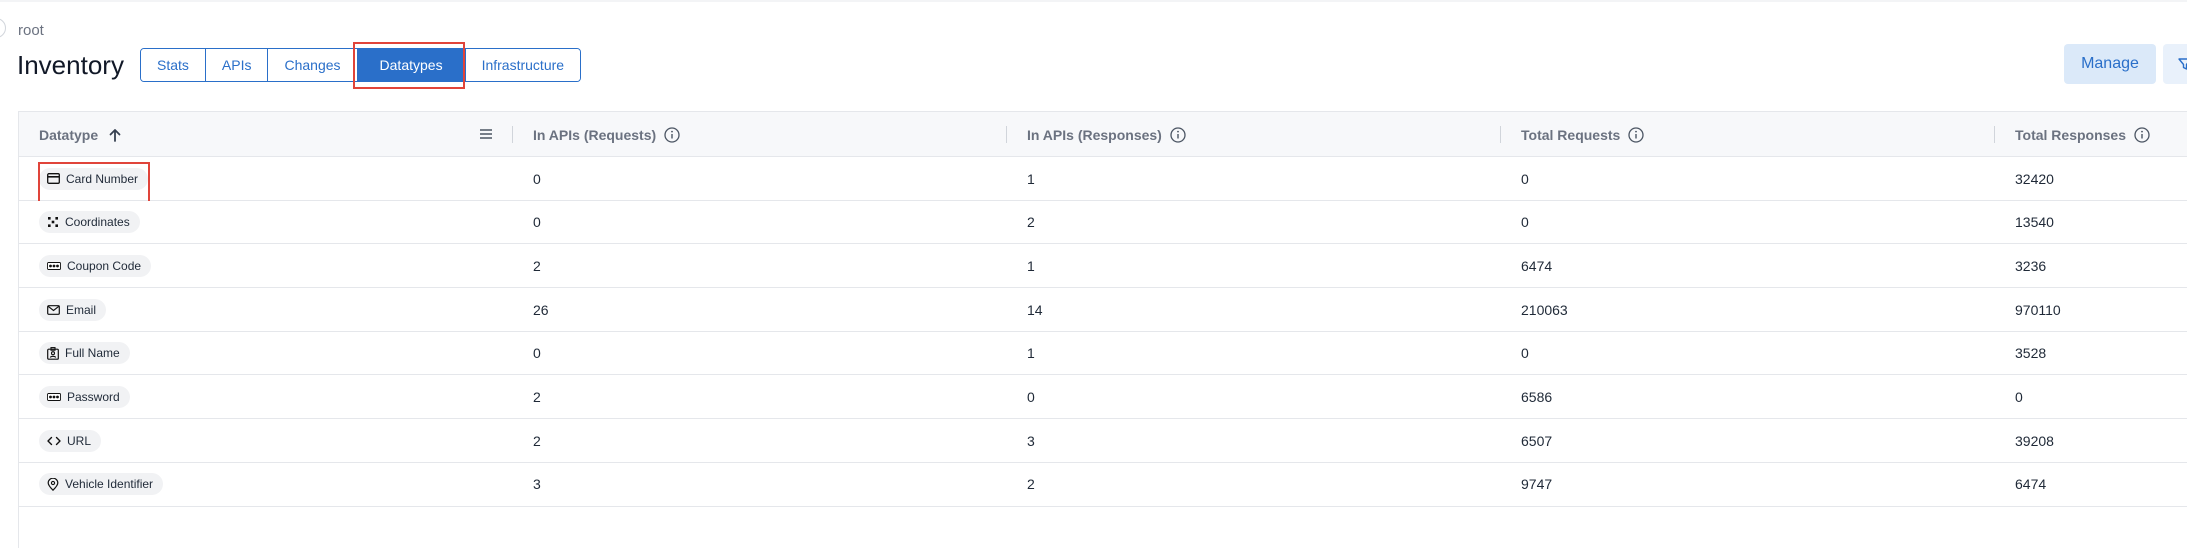 This screenshot has width=2187, height=548. What do you see at coordinates (104, 265) in the screenshot?
I see `datatype-label: Coupon Code` at bounding box center [104, 265].